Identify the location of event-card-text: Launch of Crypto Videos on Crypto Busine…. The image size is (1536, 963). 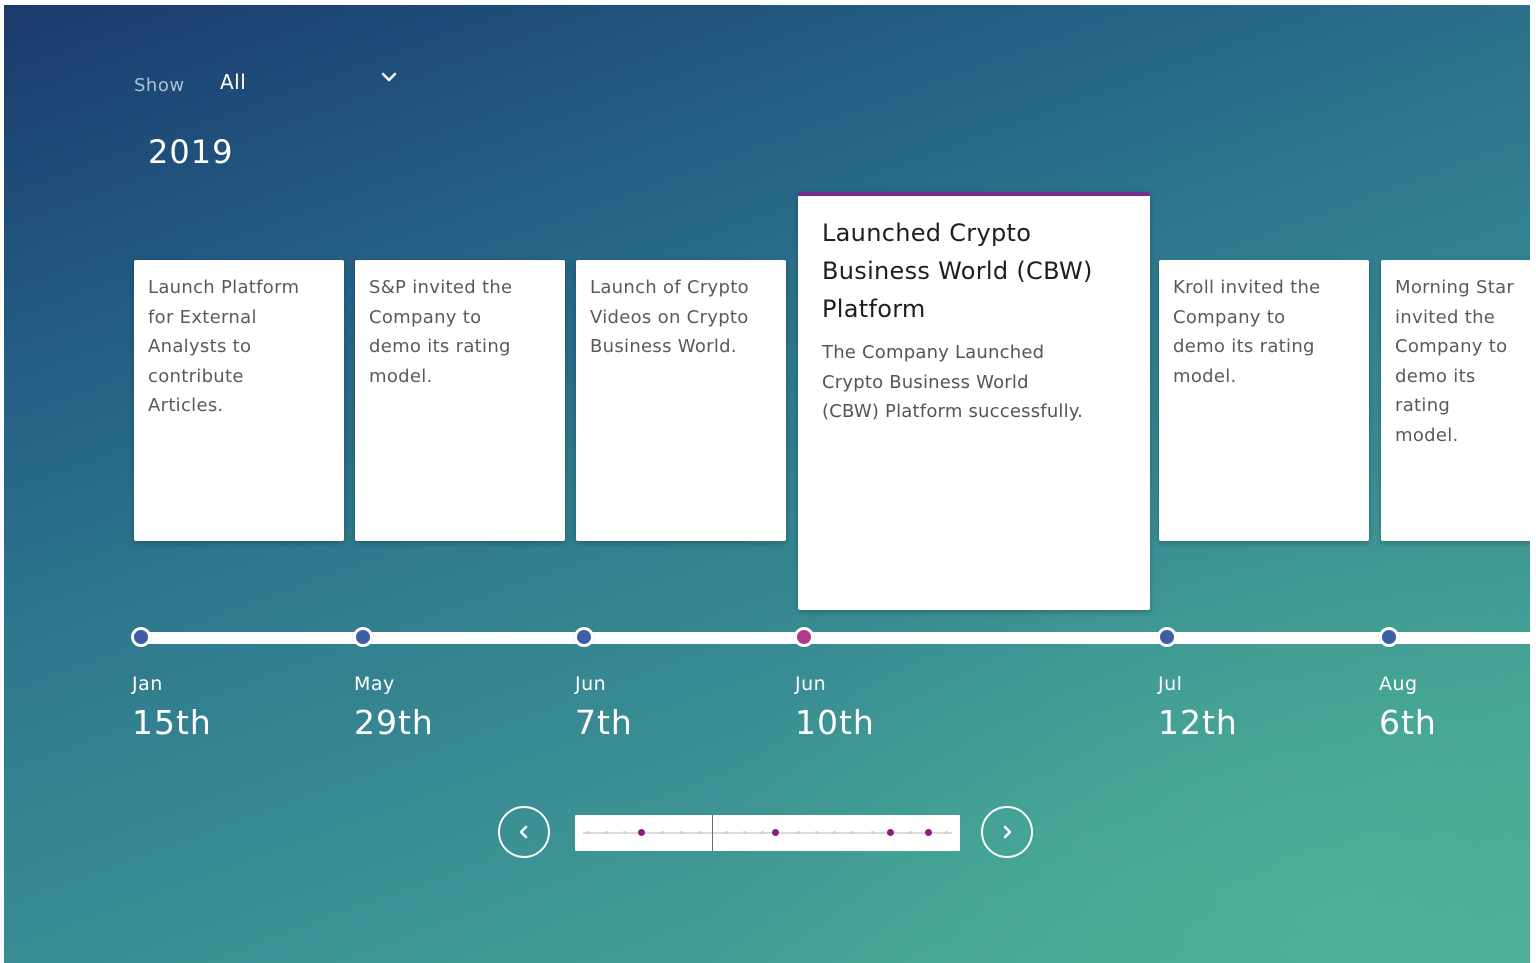
(669, 317).